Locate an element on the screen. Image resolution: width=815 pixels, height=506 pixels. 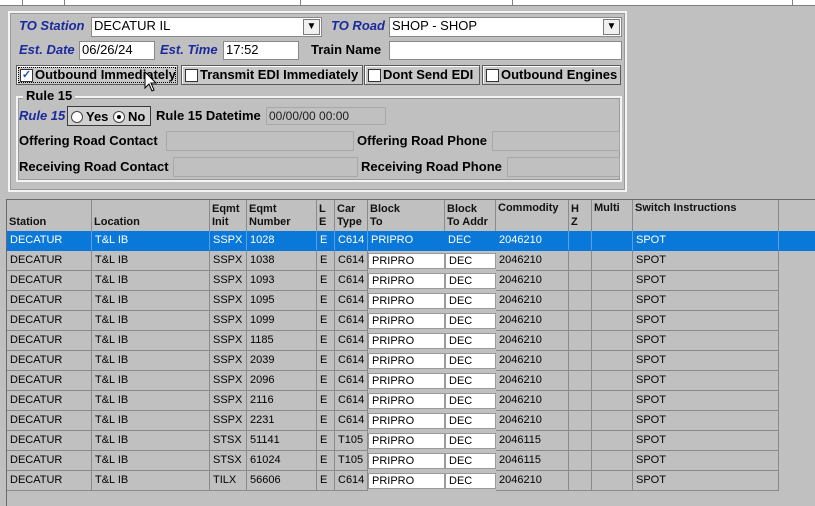
column-header-block-to: Block To is located at coordinates (406, 215).